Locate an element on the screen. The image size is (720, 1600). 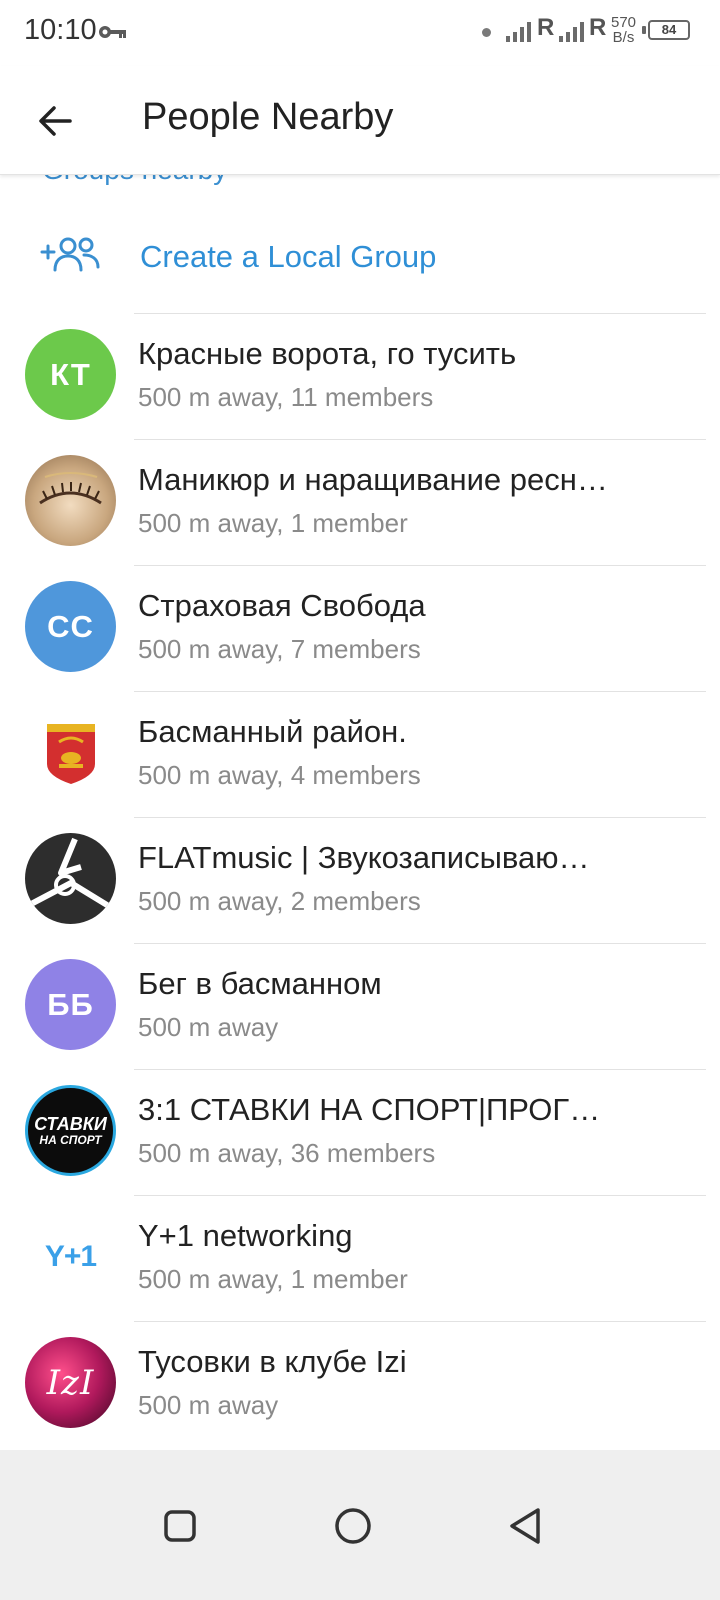
system-nav-bar is located at coordinates (360, 1525).